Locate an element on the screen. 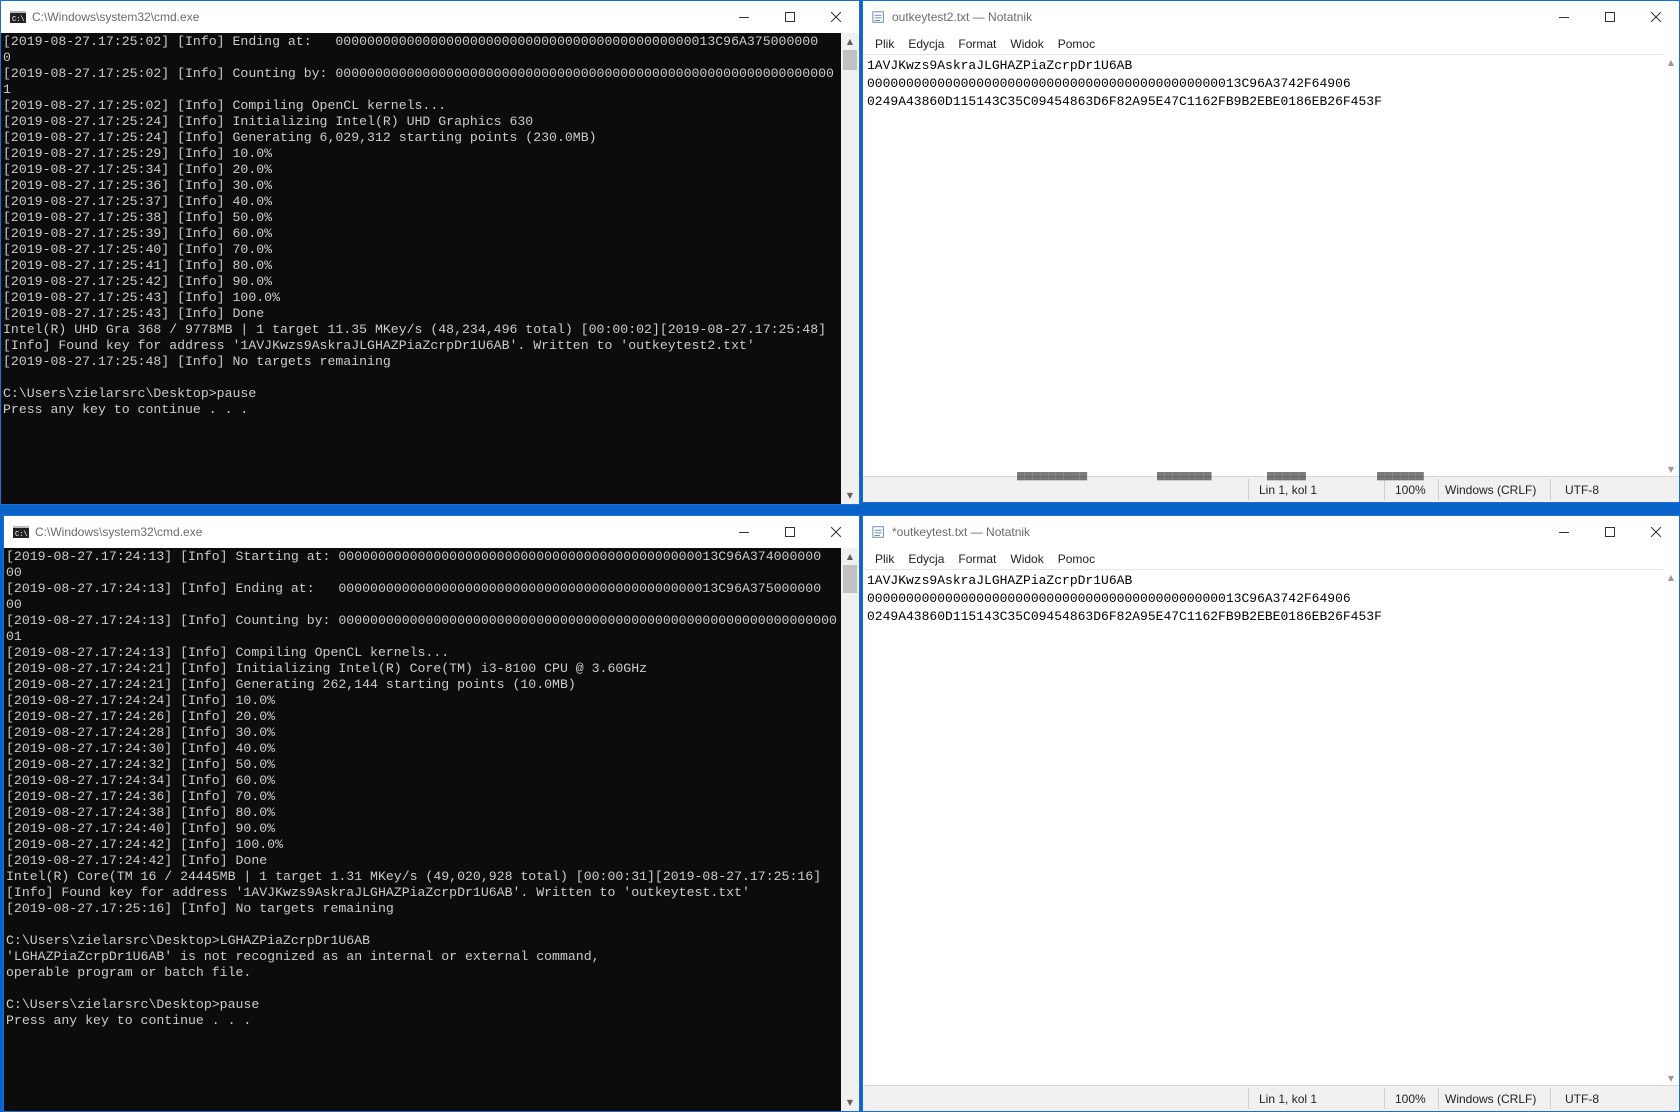  text-line: [2019-08-27.17:25:39] [Info] 60.0% is located at coordinates (138, 233).